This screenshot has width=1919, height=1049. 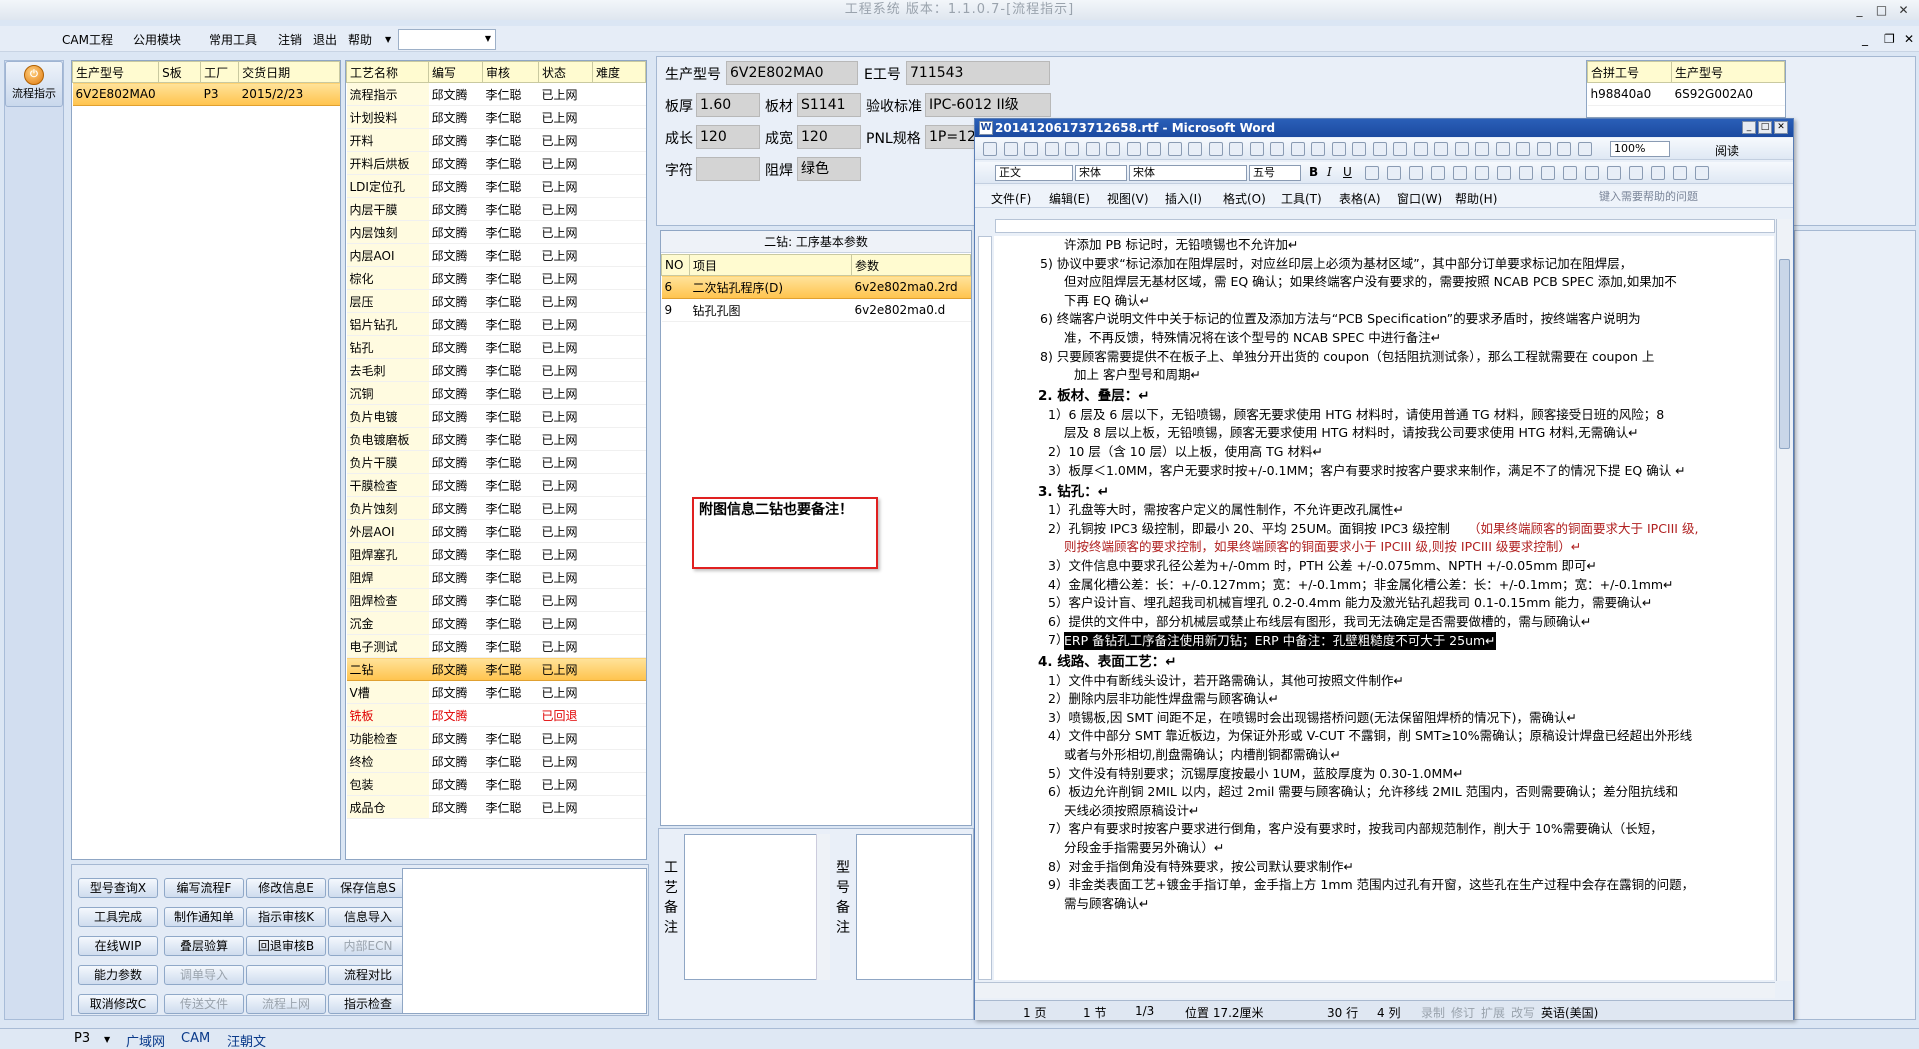 What do you see at coordinates (816, 287) in the screenshot?
I see `table-row: 6 二次钻孔程序(D) 6v2e802ma0.2rd` at bounding box center [816, 287].